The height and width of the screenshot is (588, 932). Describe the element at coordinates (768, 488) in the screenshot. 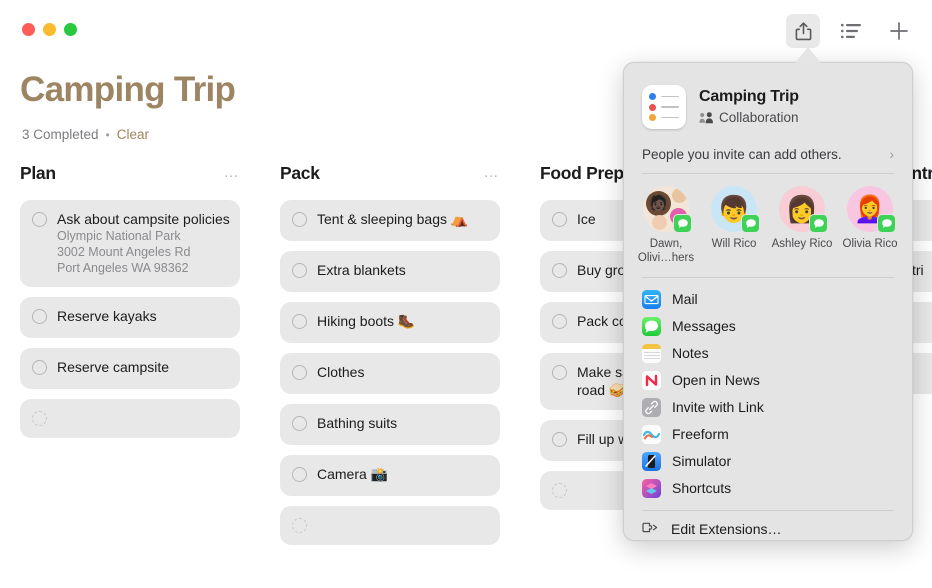

I see `share-target-item: Shortcuts` at that location.